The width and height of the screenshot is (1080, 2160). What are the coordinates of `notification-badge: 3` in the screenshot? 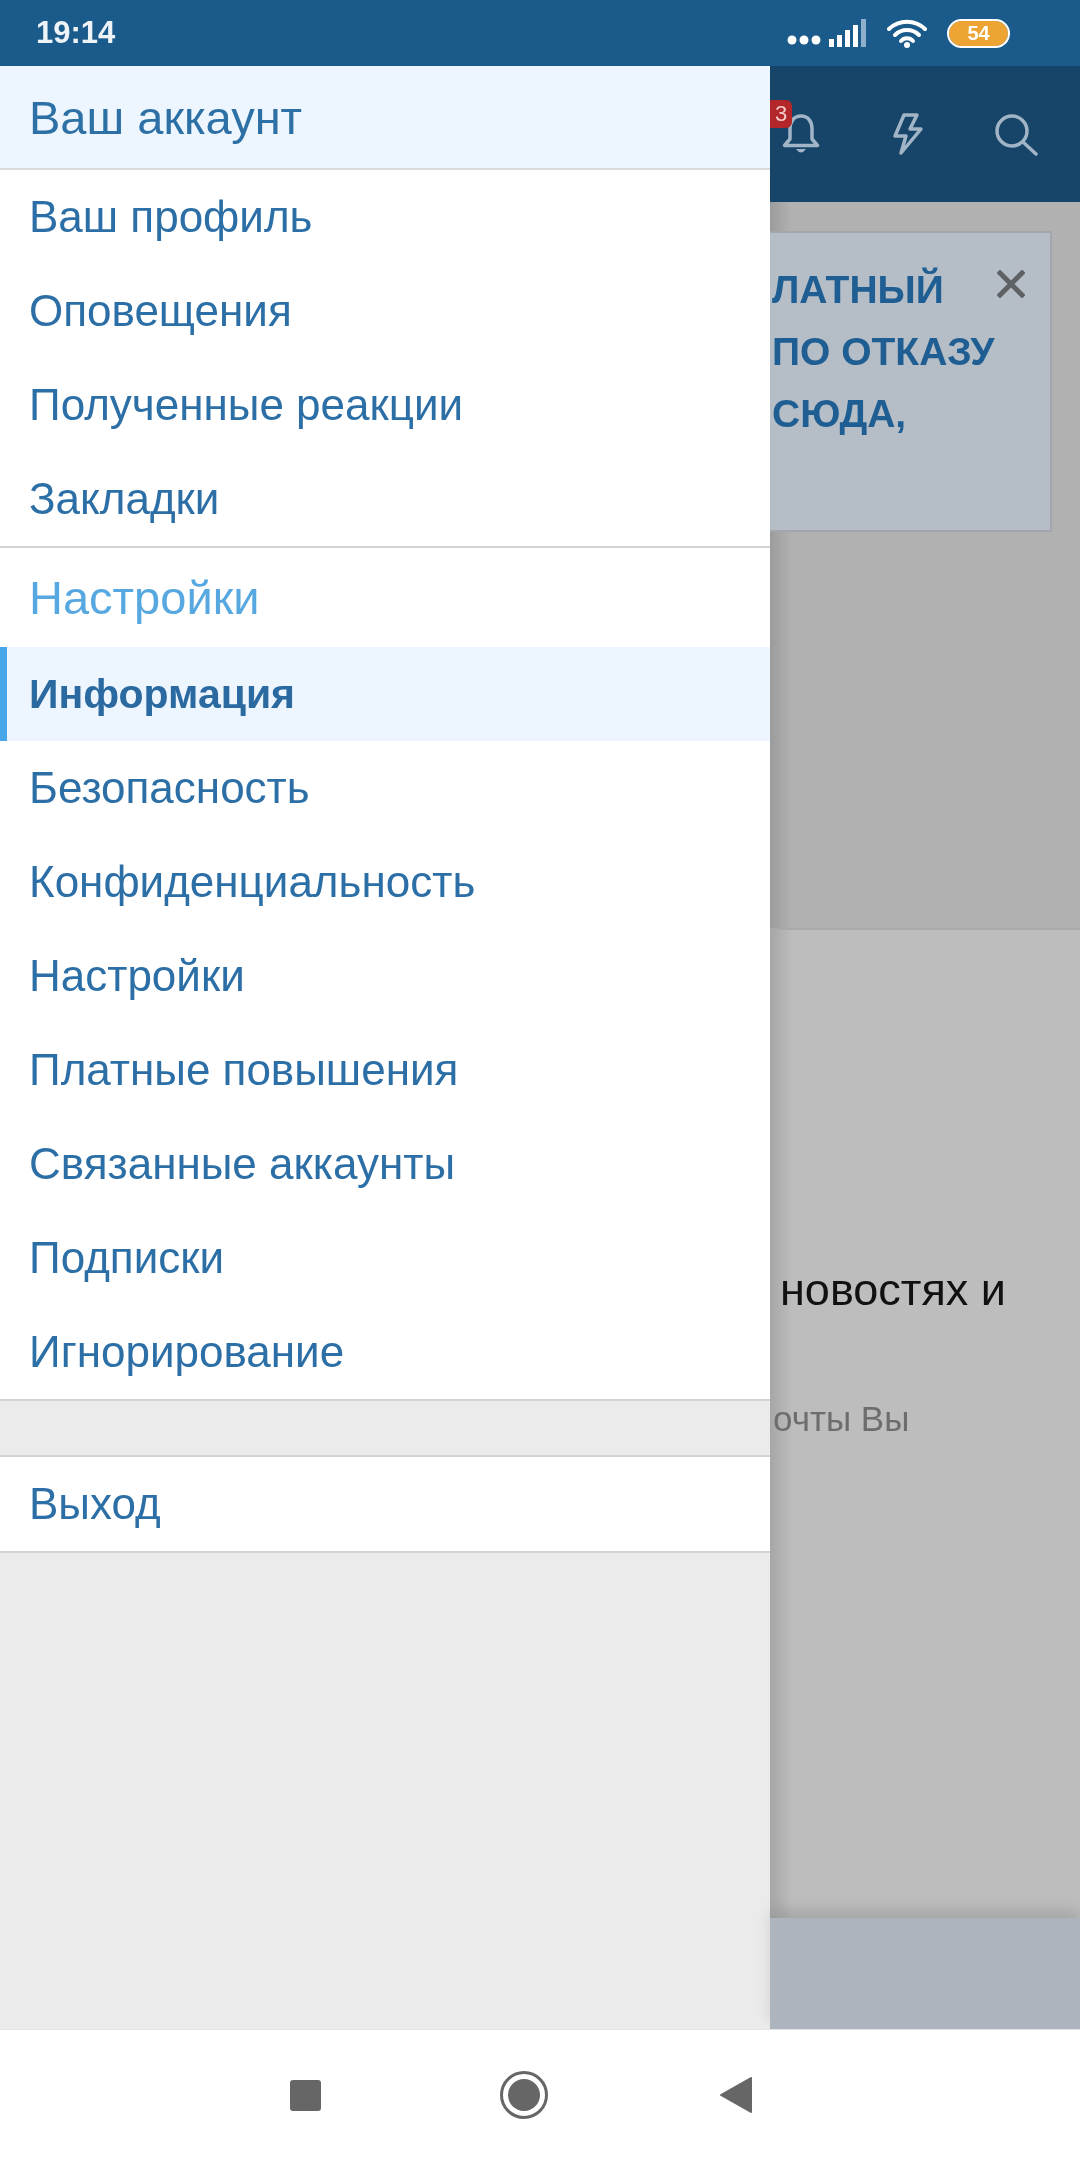 It's located at (781, 114).